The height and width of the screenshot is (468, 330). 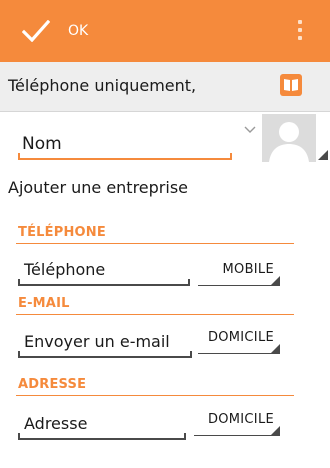 What do you see at coordinates (240, 419) in the screenshot?
I see `address-type-label: DOMICILE` at bounding box center [240, 419].